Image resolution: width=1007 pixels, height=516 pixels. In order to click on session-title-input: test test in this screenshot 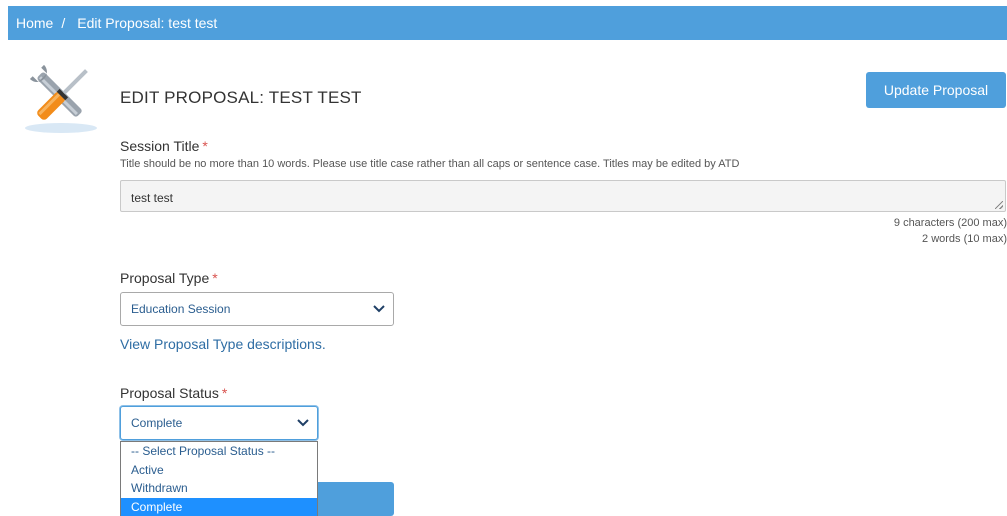, I will do `click(563, 196)`.